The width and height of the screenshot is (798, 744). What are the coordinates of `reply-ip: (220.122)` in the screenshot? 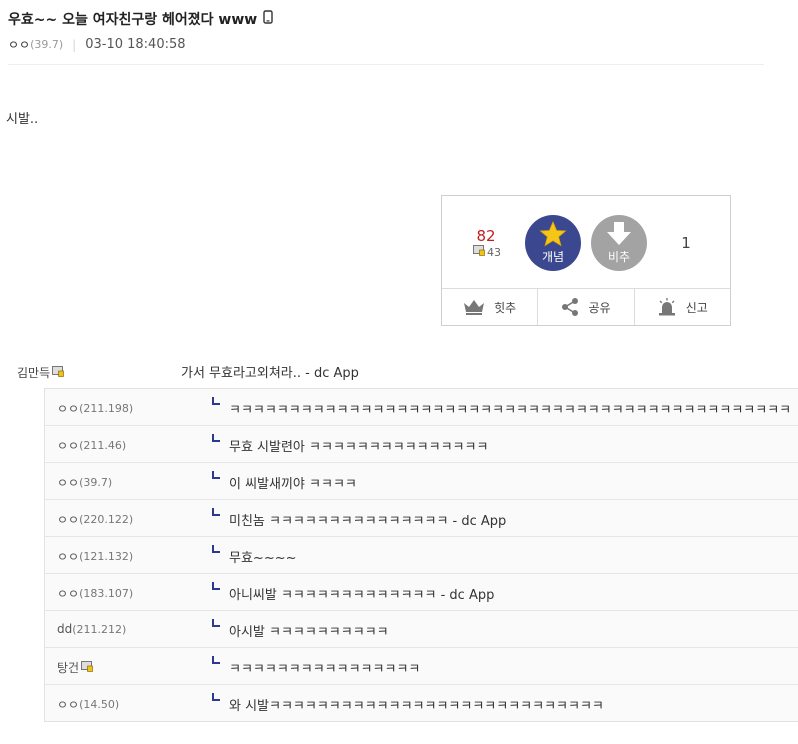 It's located at (106, 519).